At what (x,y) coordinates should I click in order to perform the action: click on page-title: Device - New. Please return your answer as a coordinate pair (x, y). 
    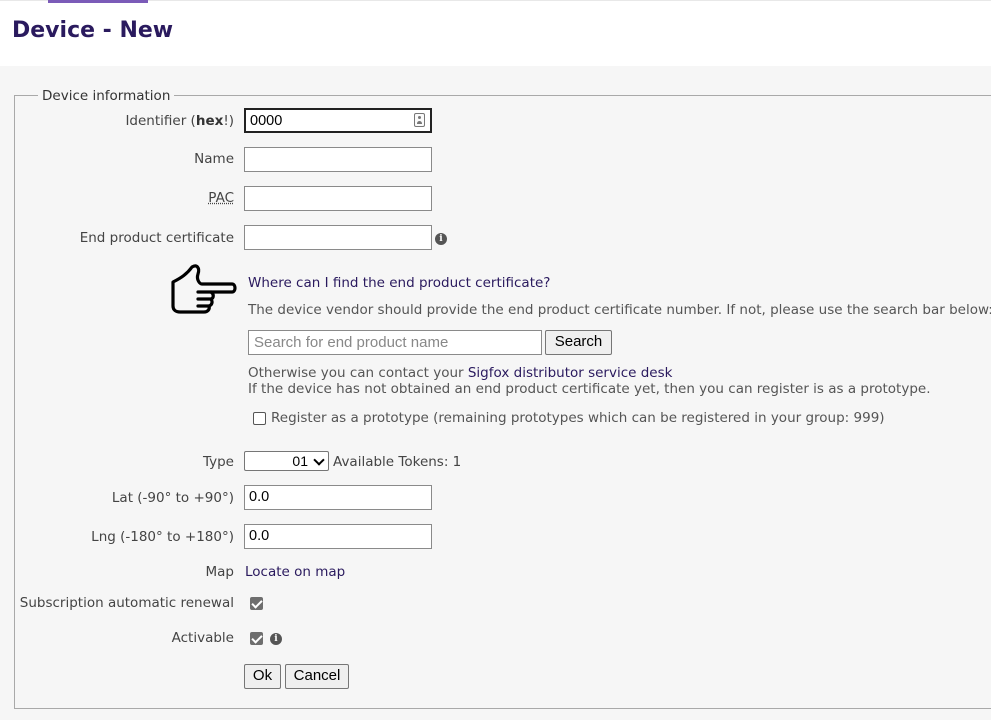
    Looking at the image, I should click on (93, 30).